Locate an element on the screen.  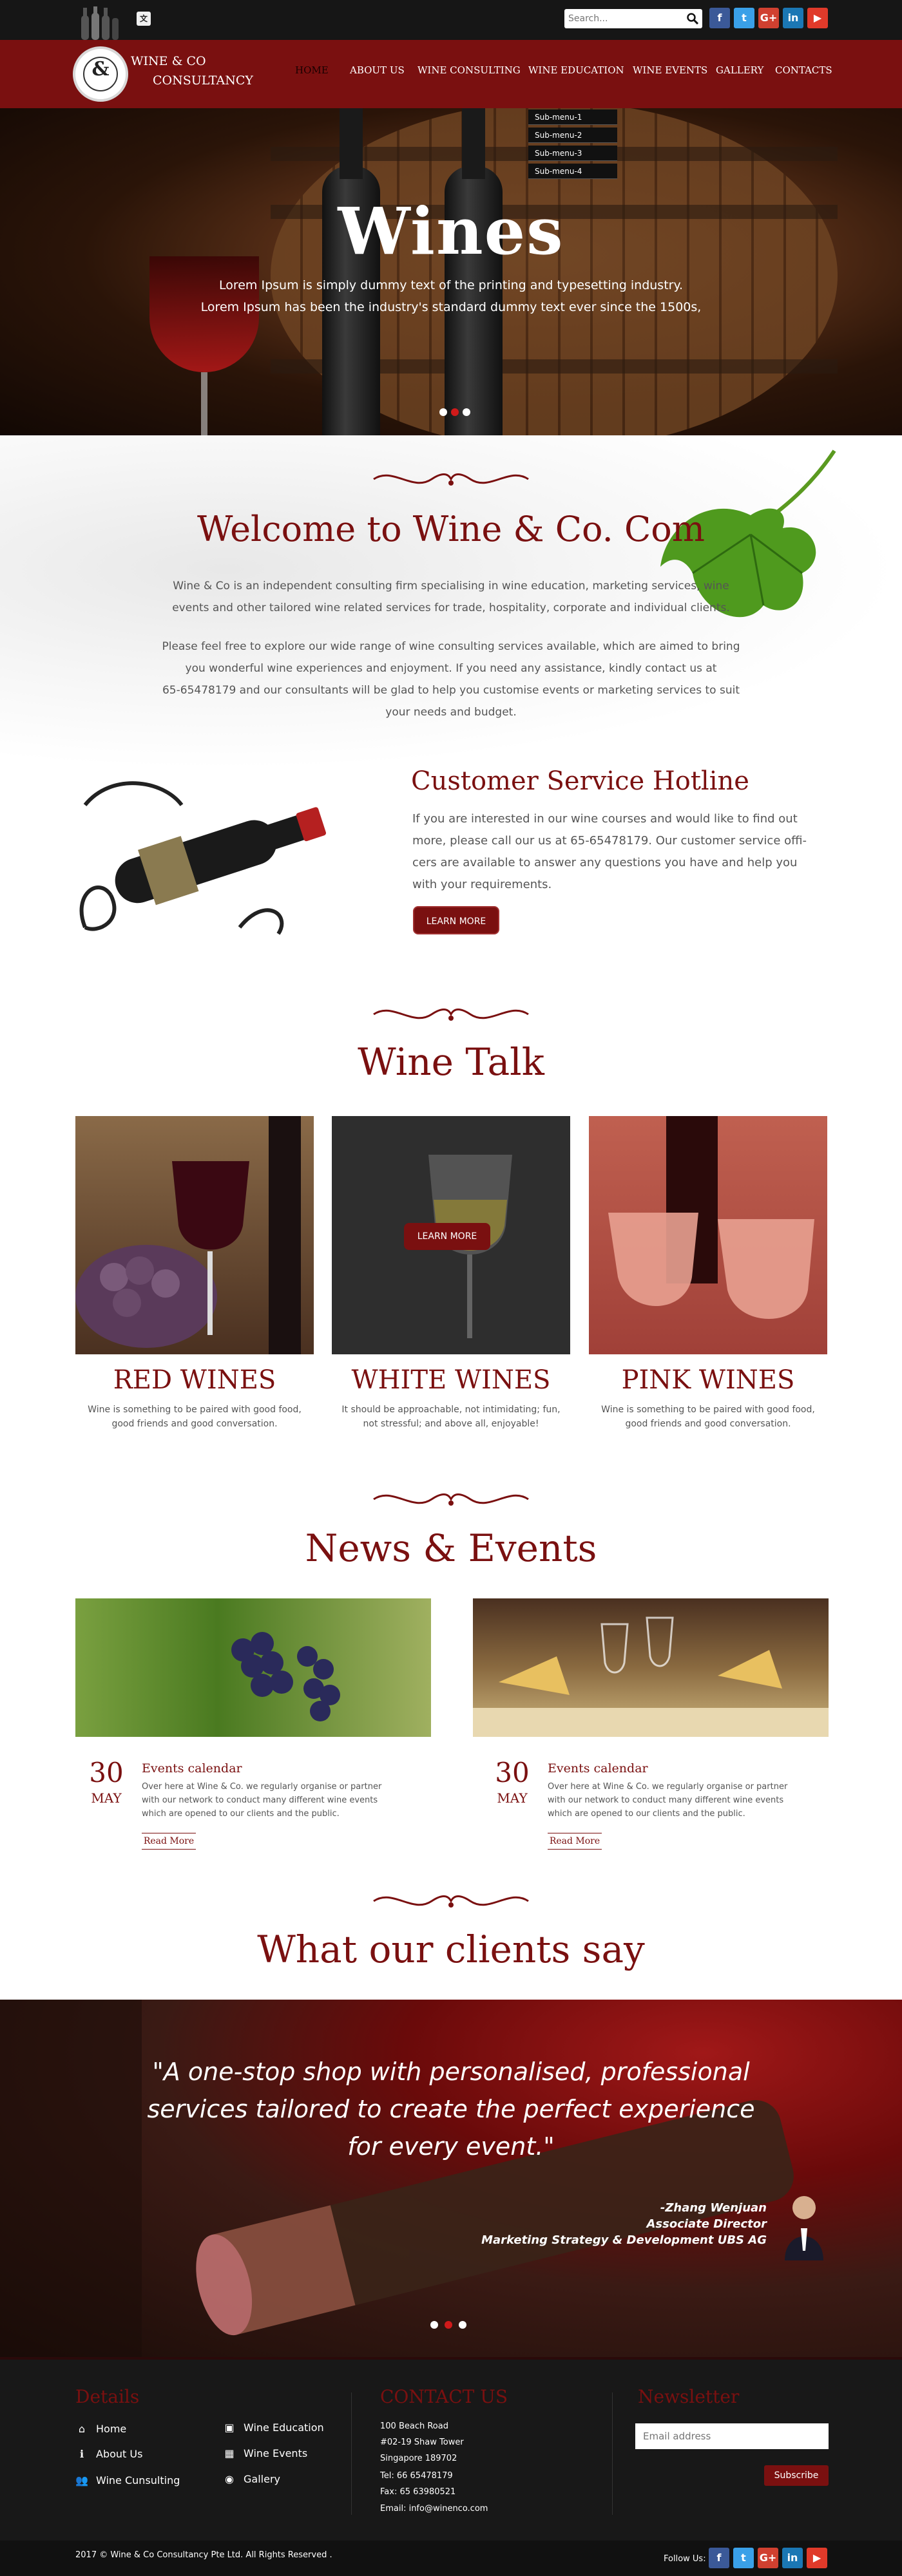
submenu-item: Sub-menu-3 is located at coordinates (572, 153).